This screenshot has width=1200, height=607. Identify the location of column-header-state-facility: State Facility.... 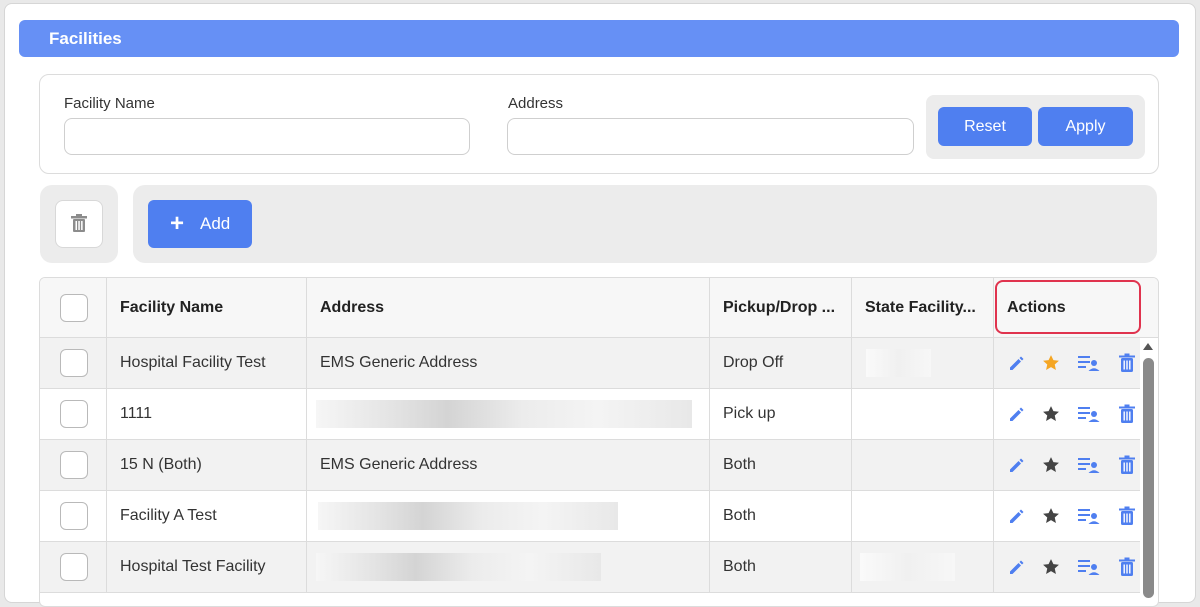
(923, 307).